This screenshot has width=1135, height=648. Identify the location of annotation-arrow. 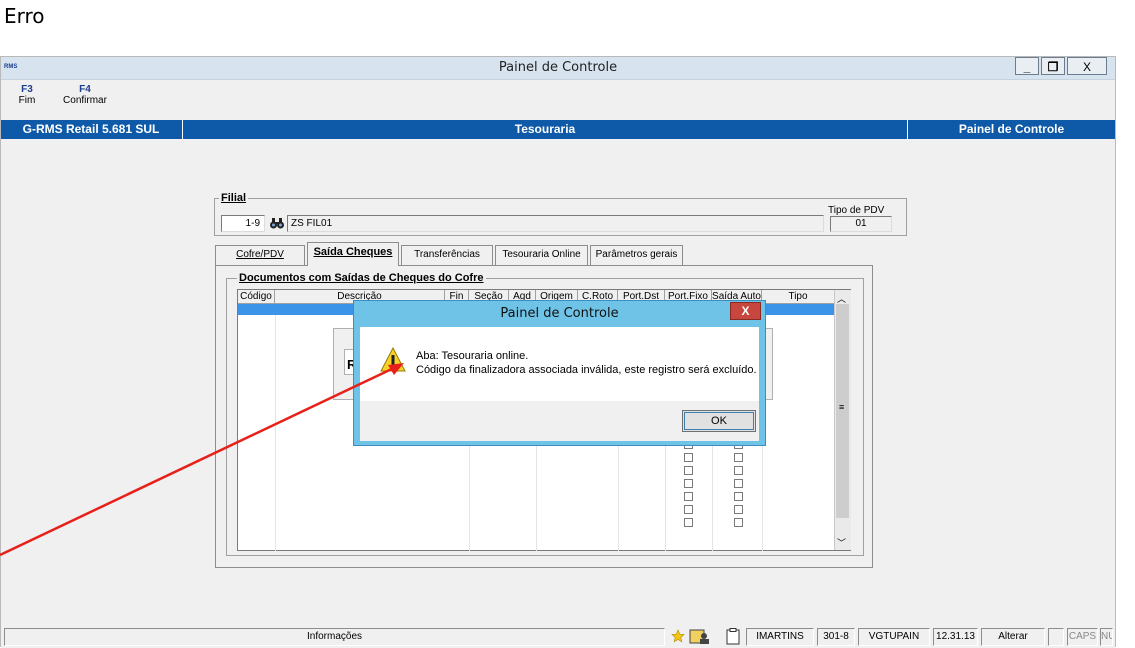
(202, 460).